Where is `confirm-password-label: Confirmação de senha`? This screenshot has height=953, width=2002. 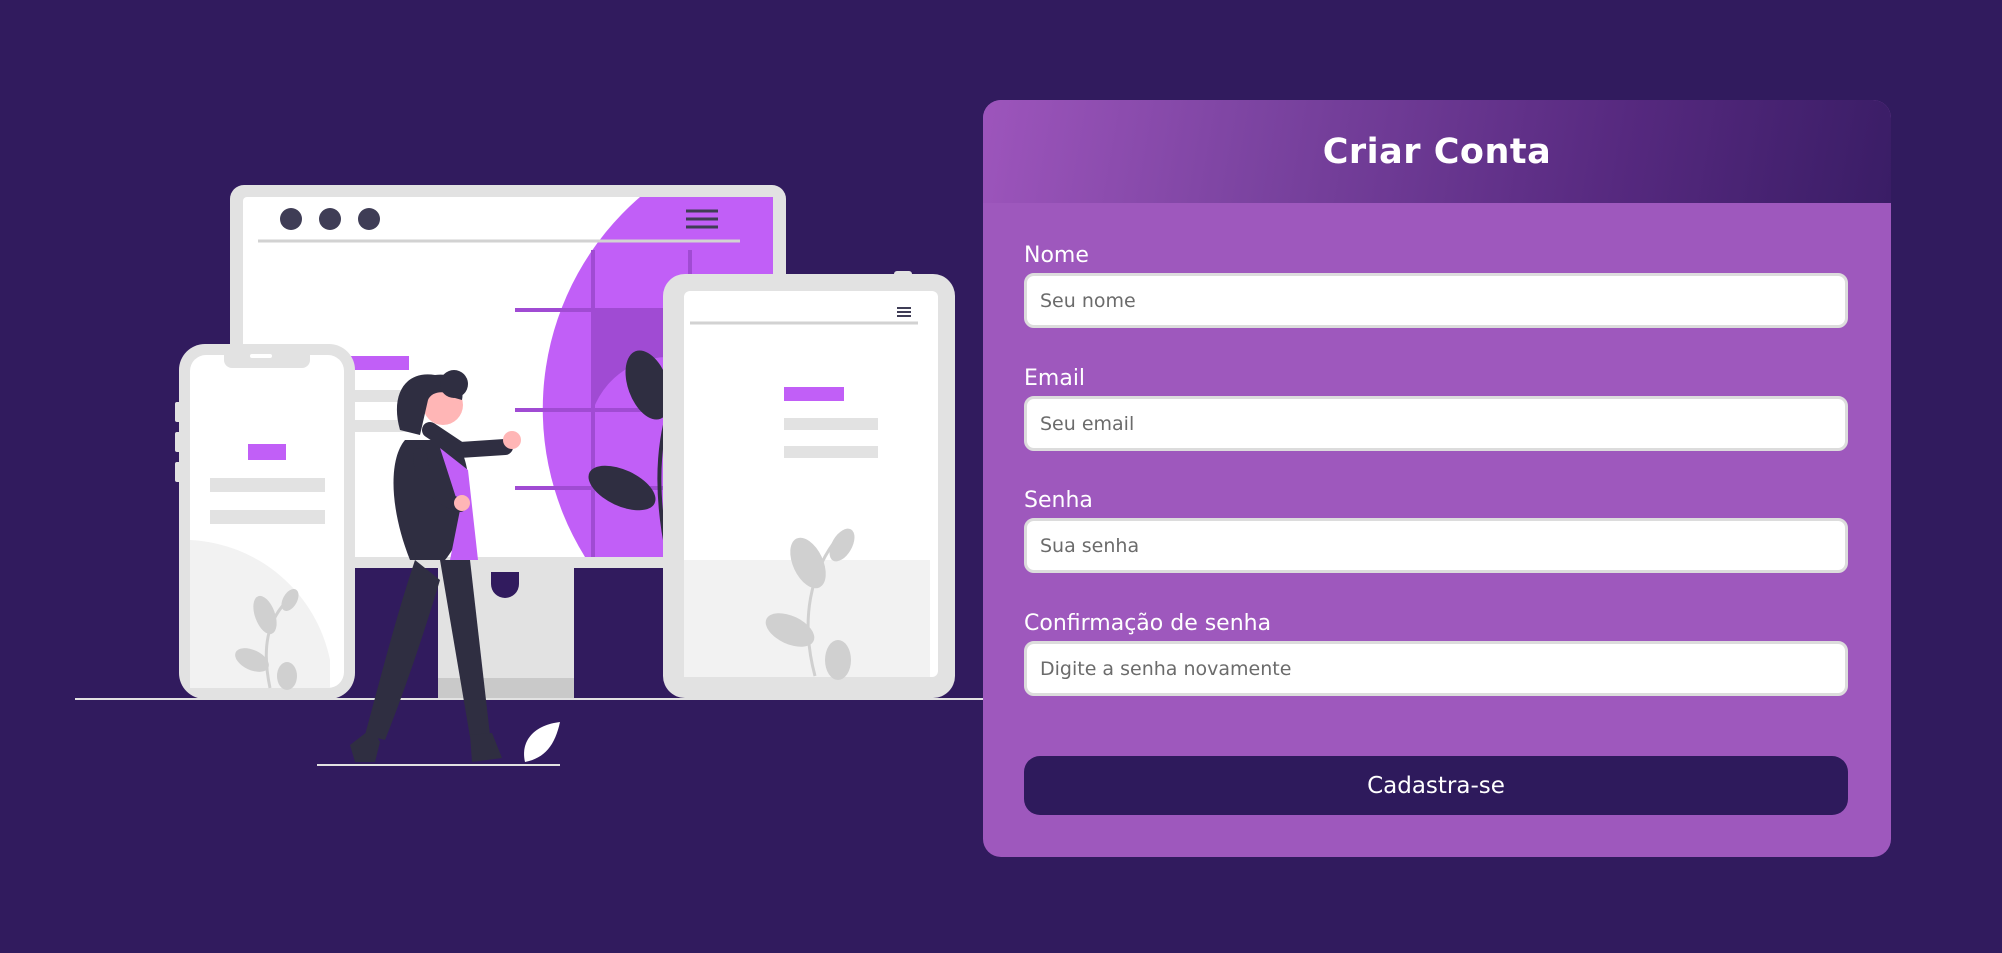 confirm-password-label: Confirmação de senha is located at coordinates (1148, 623).